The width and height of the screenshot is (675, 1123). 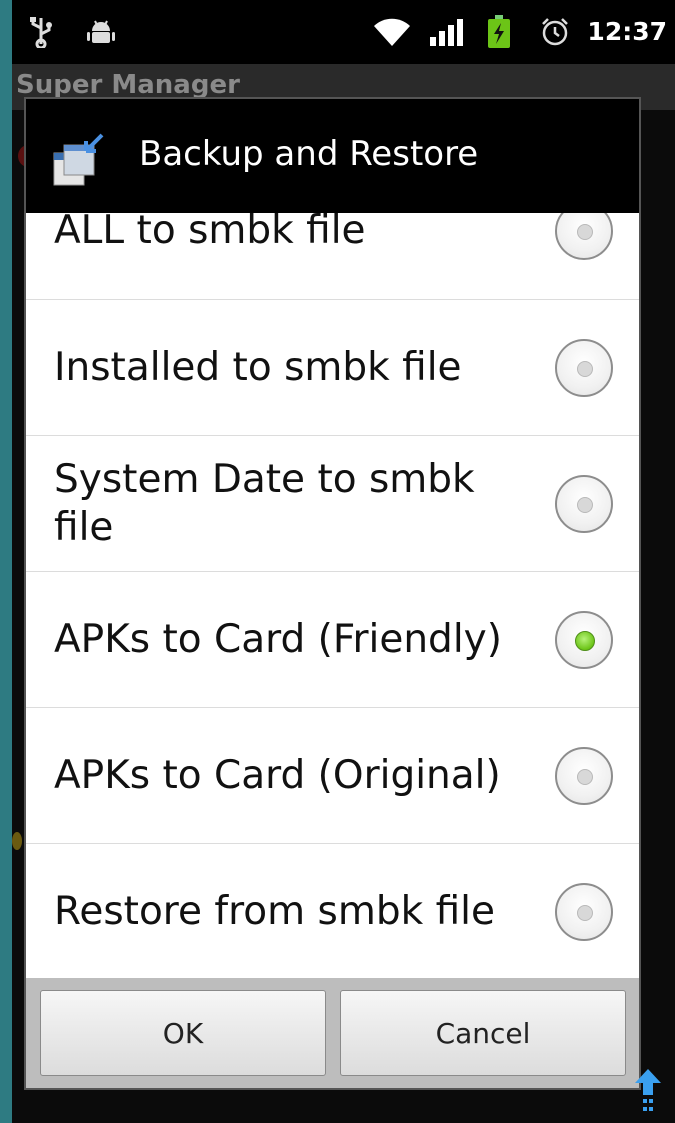 I want to click on dialog-button-bar: OK Cancel, so click(x=332, y=1033).